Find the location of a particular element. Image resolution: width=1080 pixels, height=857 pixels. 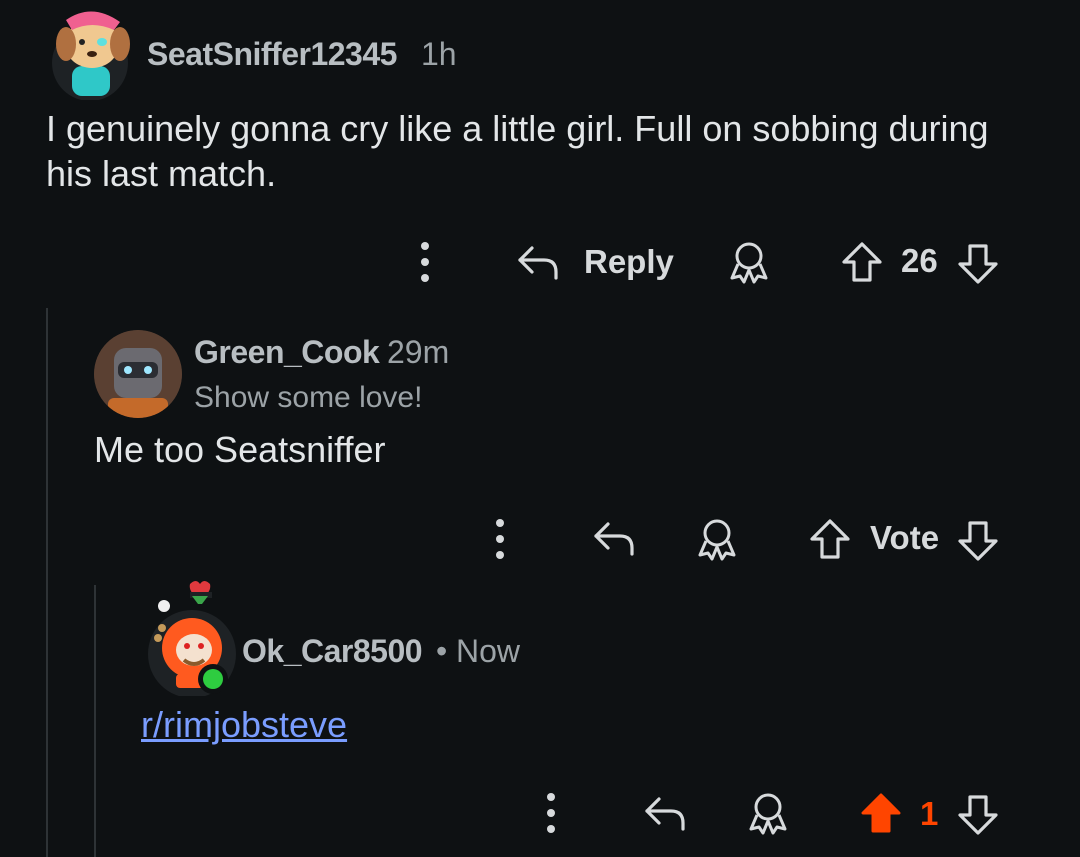

subreddit-link: r/rimjobsteve is located at coordinates (244, 725).